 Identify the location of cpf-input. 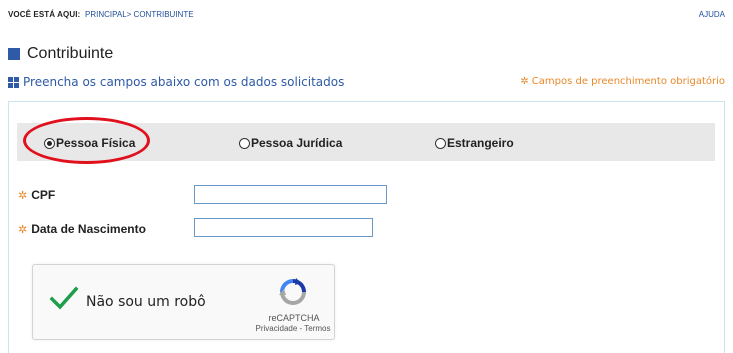
(290, 194).